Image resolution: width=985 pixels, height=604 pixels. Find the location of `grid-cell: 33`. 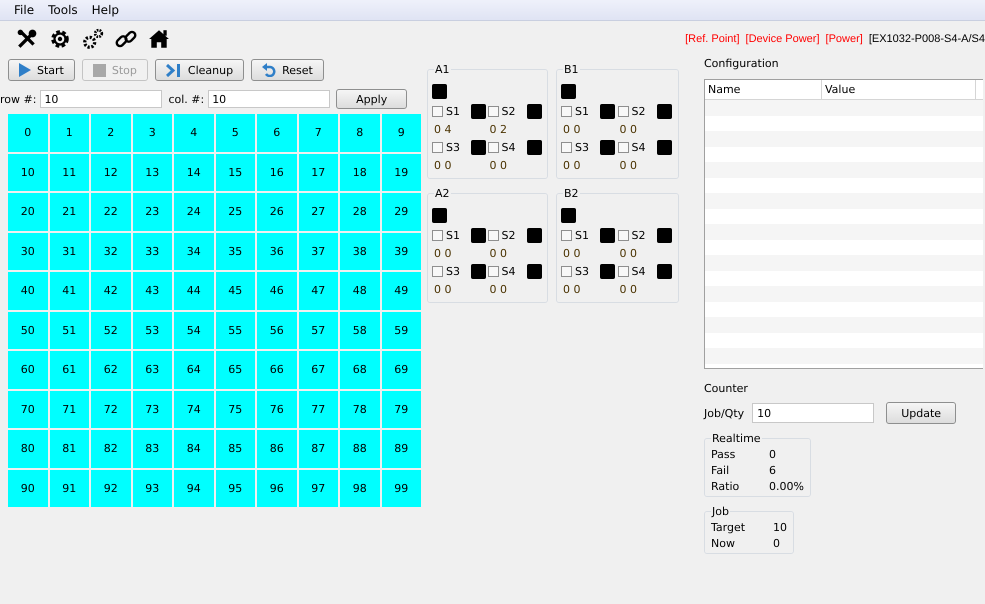

grid-cell: 33 is located at coordinates (152, 251).